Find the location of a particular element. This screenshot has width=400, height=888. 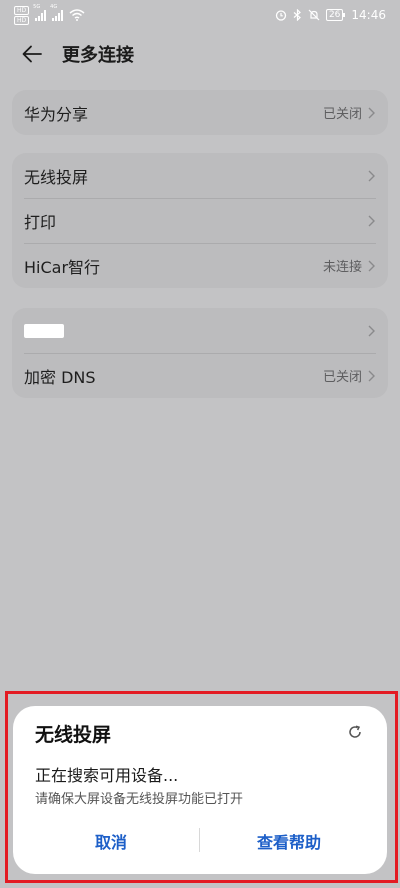

settings-group-connections: 无线投屏 打印 HiCar智行 未连接 is located at coordinates (200, 220).